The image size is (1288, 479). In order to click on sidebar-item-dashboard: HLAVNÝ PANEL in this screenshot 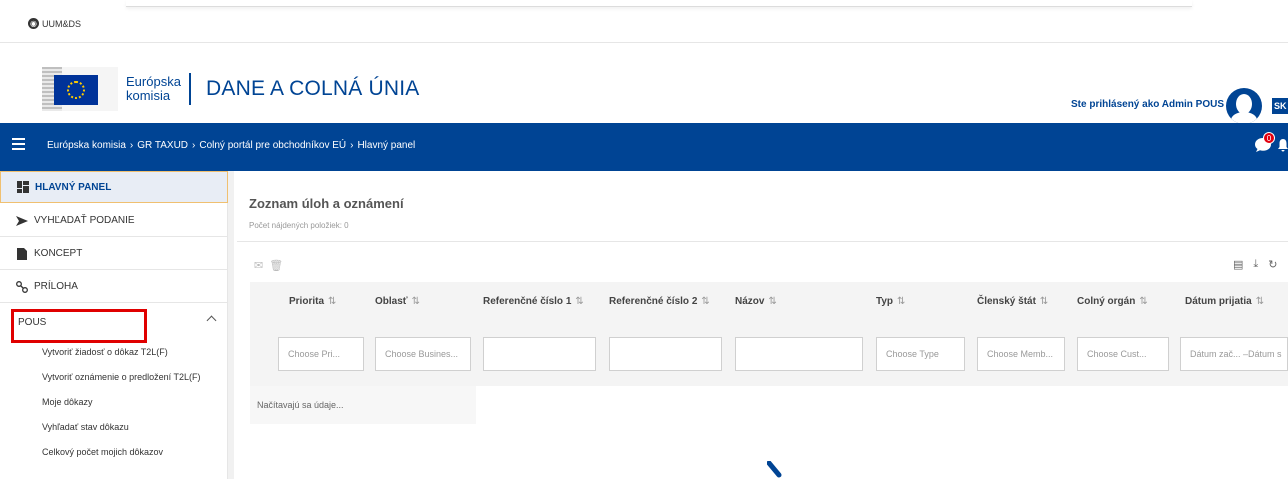, I will do `click(114, 187)`.